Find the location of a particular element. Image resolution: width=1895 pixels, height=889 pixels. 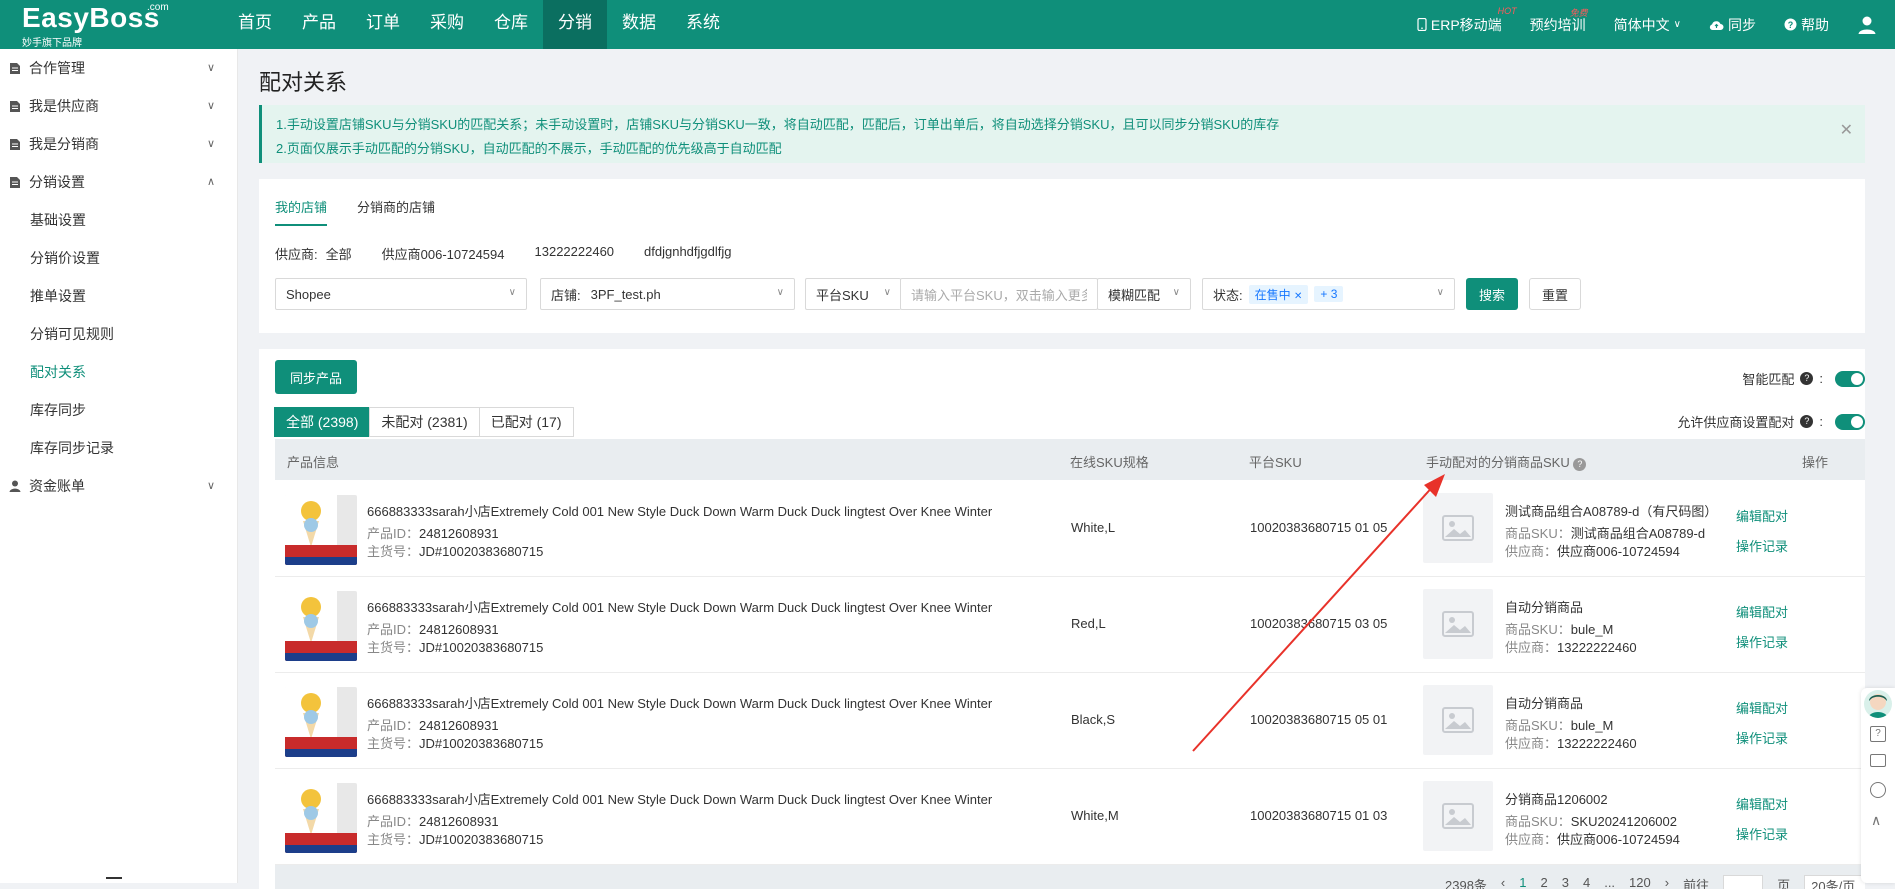

agent-avatar-icon is located at coordinates (1878, 706).